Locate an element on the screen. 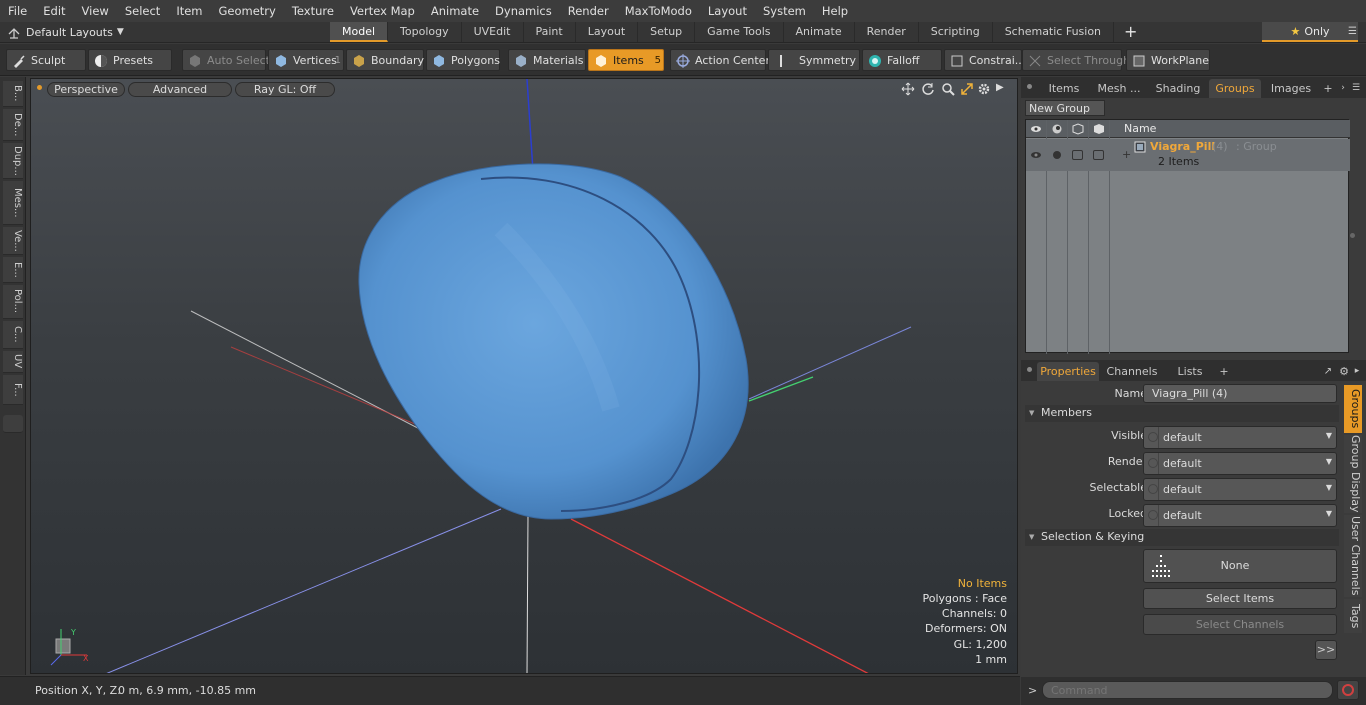 The height and width of the screenshot is (705, 1366). gear-icon: ⚙ is located at coordinates (1344, 371).